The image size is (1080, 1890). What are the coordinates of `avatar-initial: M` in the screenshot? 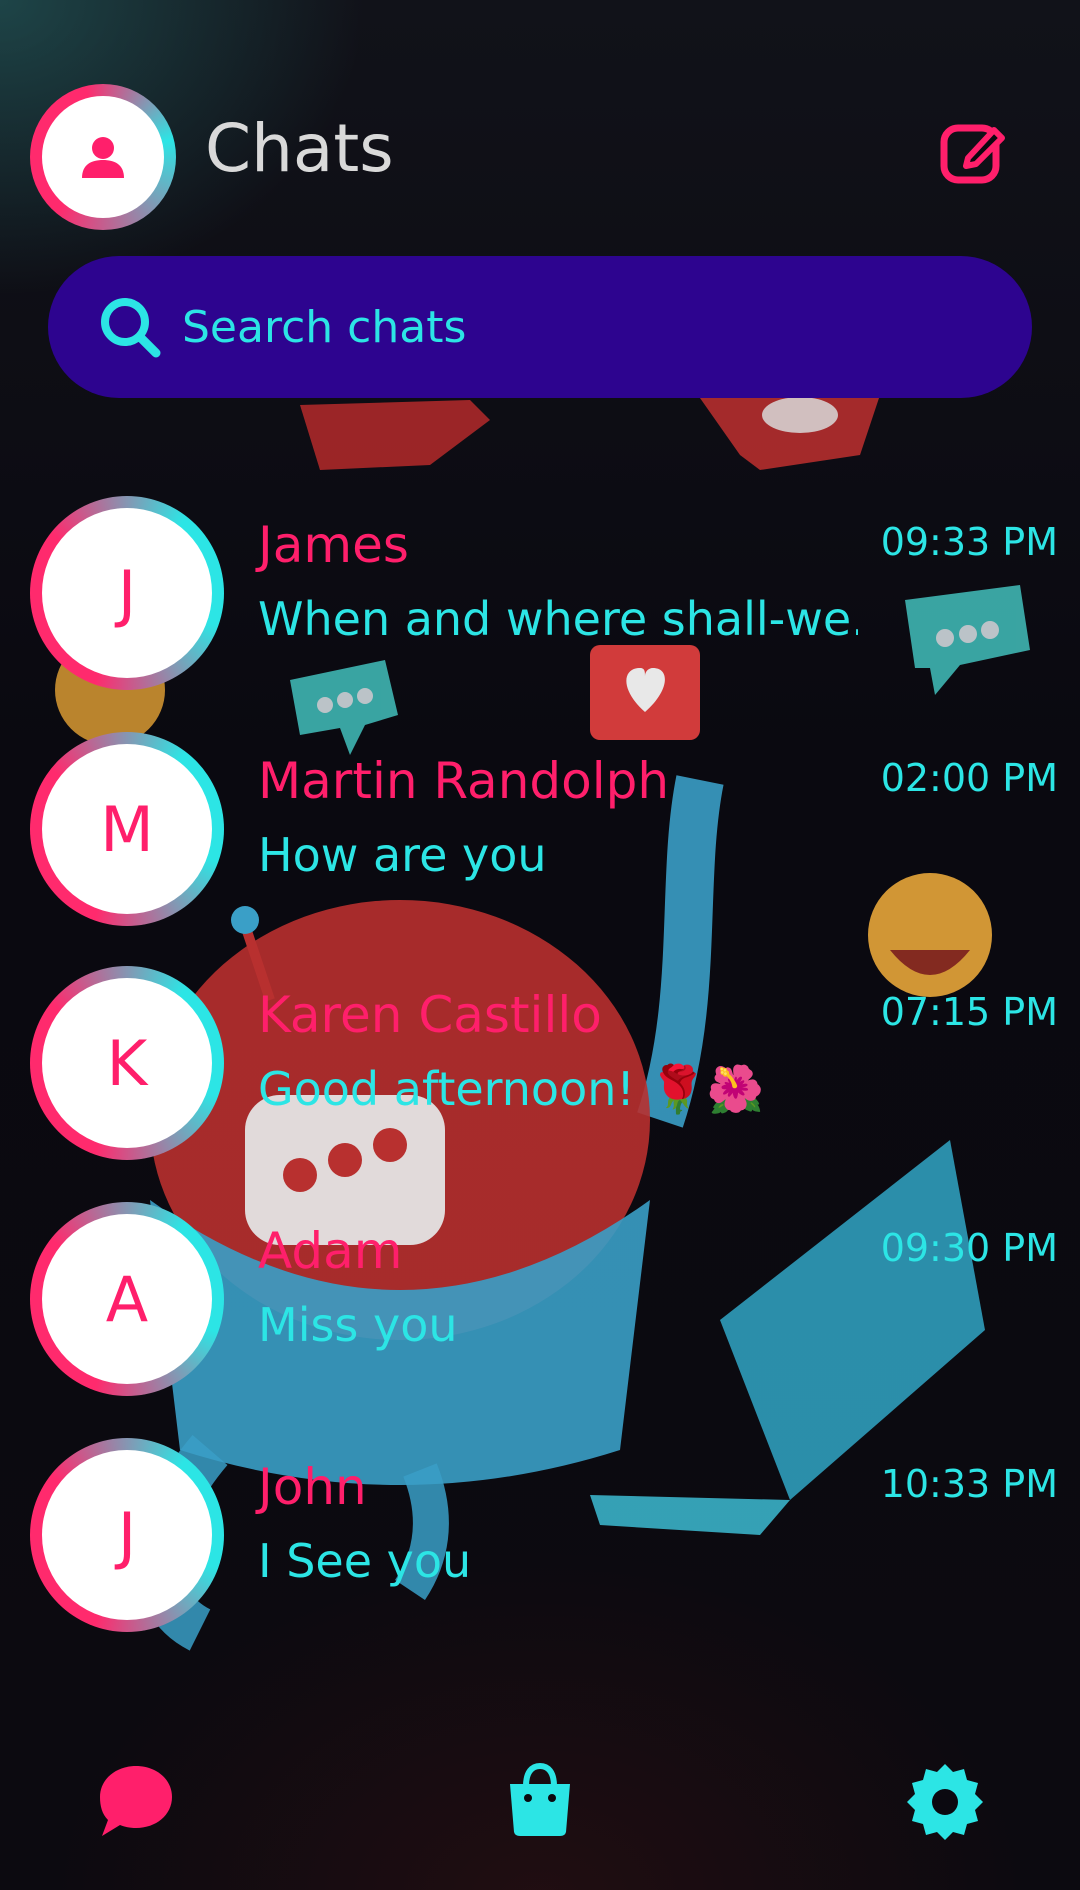 It's located at (127, 829).